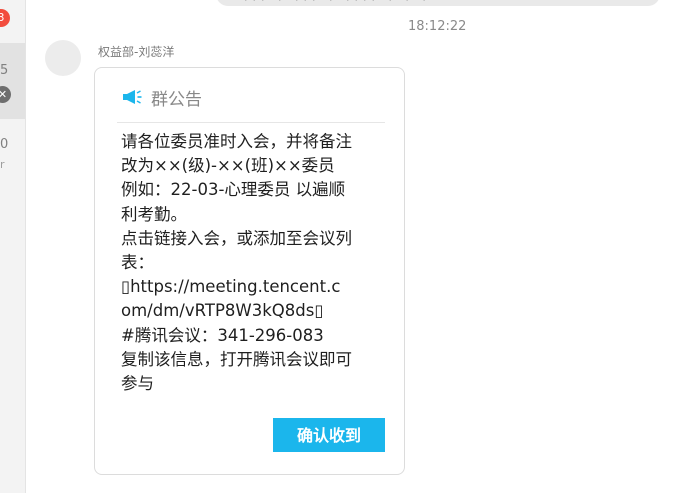 This screenshot has height=493, width=699. What do you see at coordinates (176, 99) in the screenshot?
I see `announcement-title: 群公告` at bounding box center [176, 99].